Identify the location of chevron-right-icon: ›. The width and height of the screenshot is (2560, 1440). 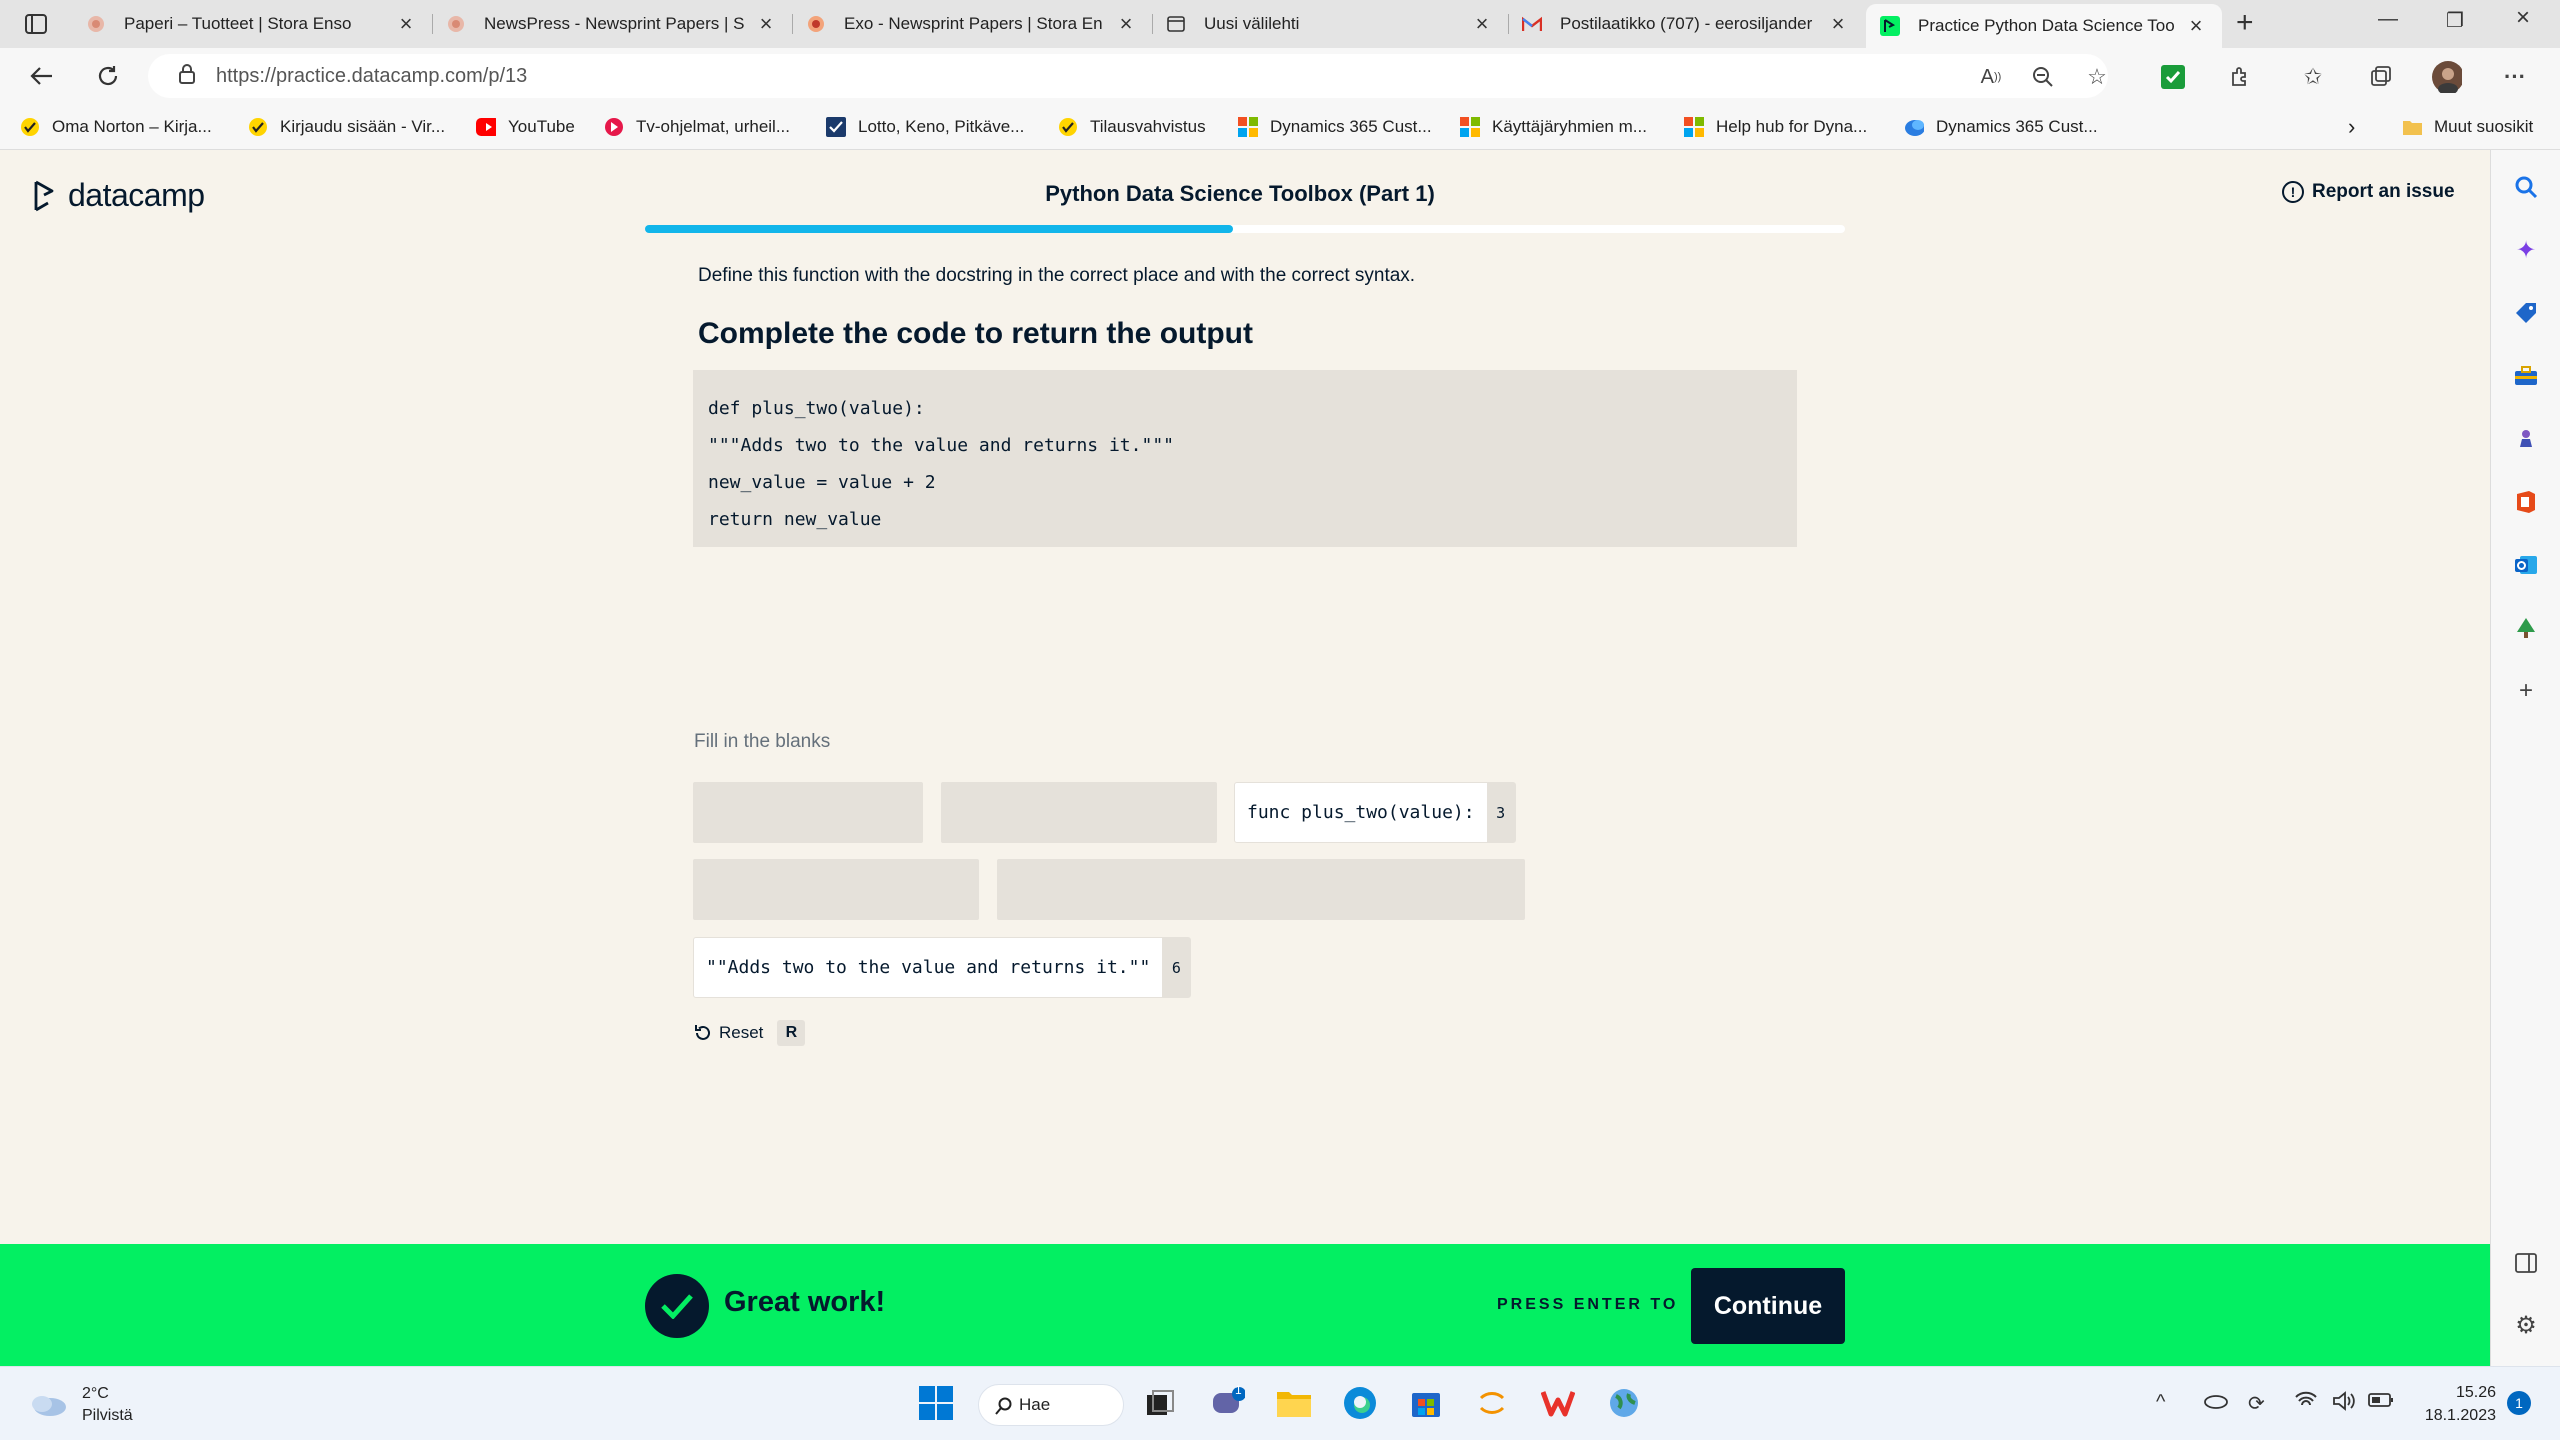
(2351, 127).